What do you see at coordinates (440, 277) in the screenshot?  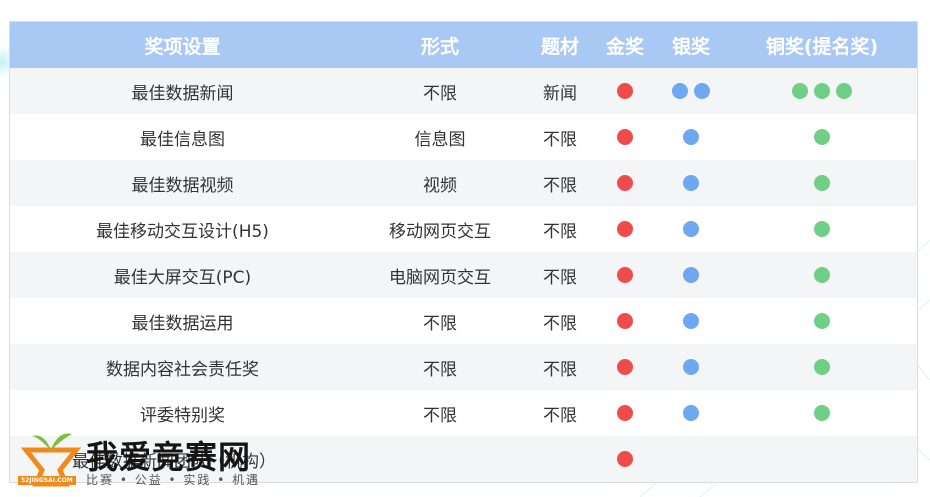 I see `form-cell: 电脑网页交互` at bounding box center [440, 277].